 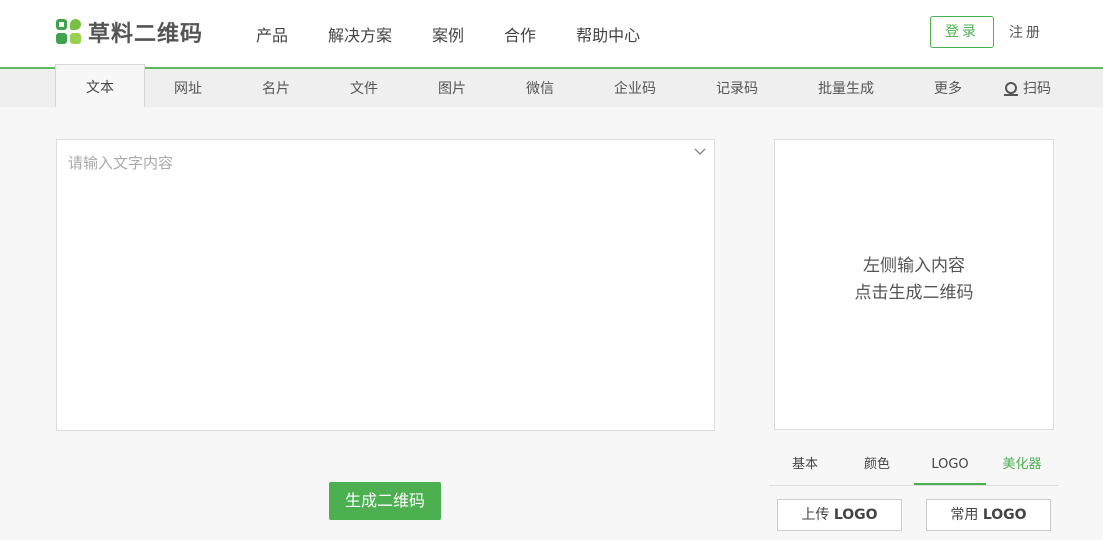 What do you see at coordinates (540, 88) in the screenshot?
I see `tab-wechat: 微信` at bounding box center [540, 88].